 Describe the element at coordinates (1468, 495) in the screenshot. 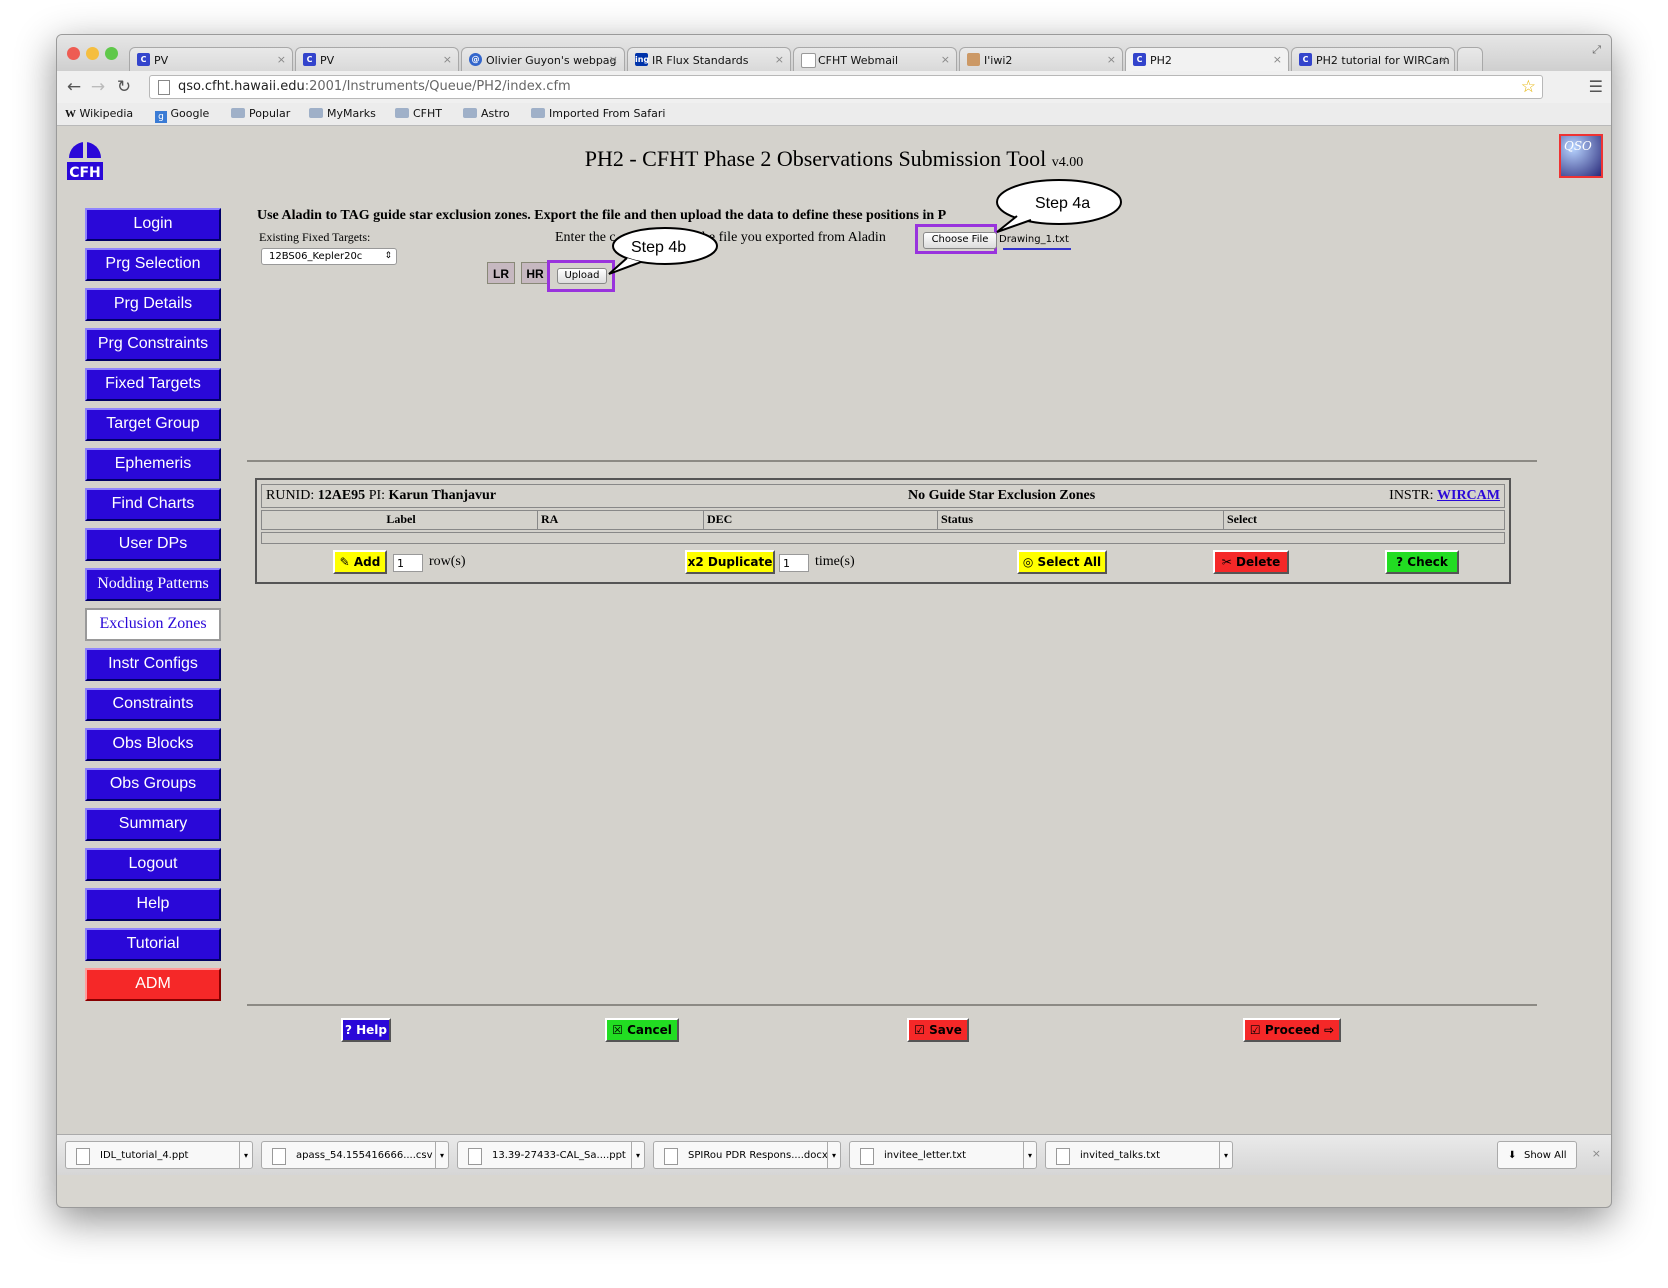

I see `wircam-link: WIRCAM` at that location.